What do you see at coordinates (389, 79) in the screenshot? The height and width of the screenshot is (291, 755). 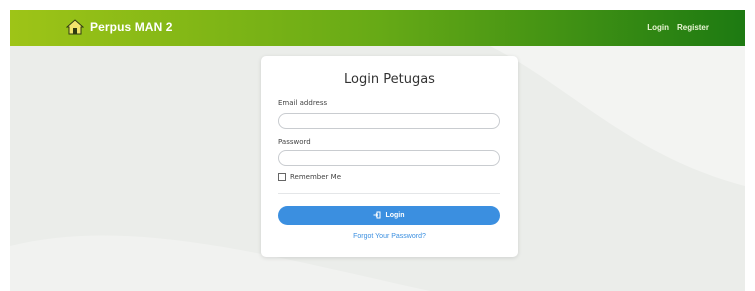 I see `card-title: Login Petugas` at bounding box center [389, 79].